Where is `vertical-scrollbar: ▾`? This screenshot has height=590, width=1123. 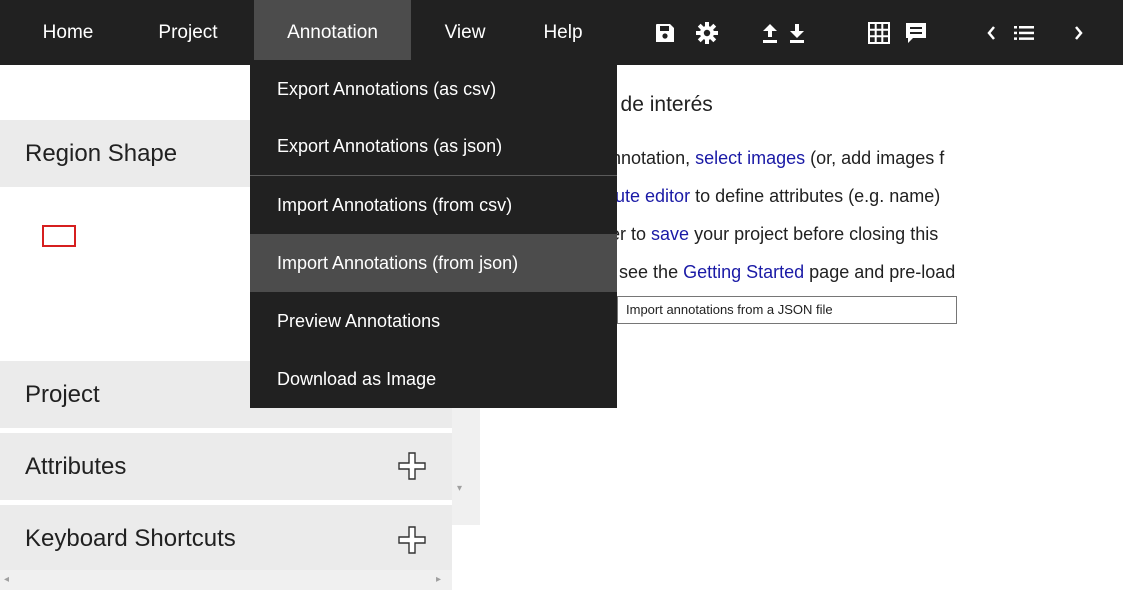
vertical-scrollbar: ▾ is located at coordinates (466, 462).